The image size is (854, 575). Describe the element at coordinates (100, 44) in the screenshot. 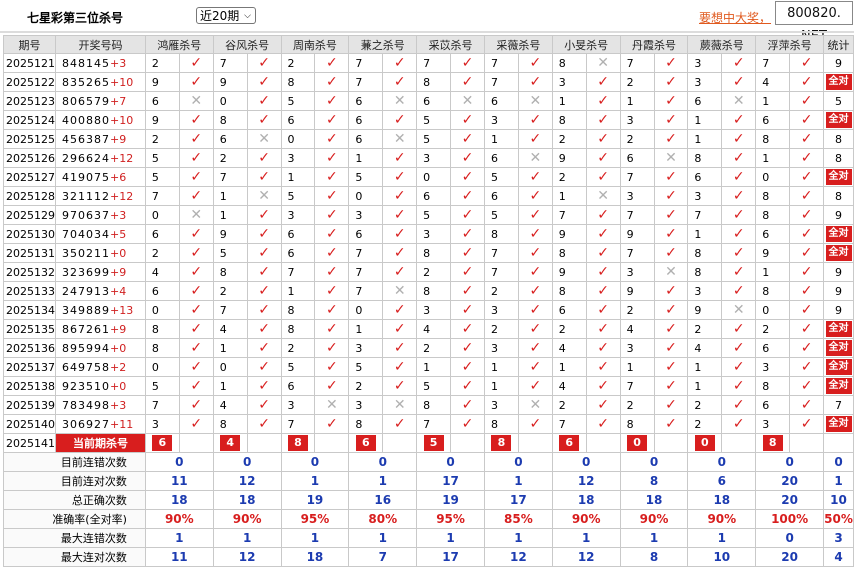

I see `column-header: 开奖号码` at that location.